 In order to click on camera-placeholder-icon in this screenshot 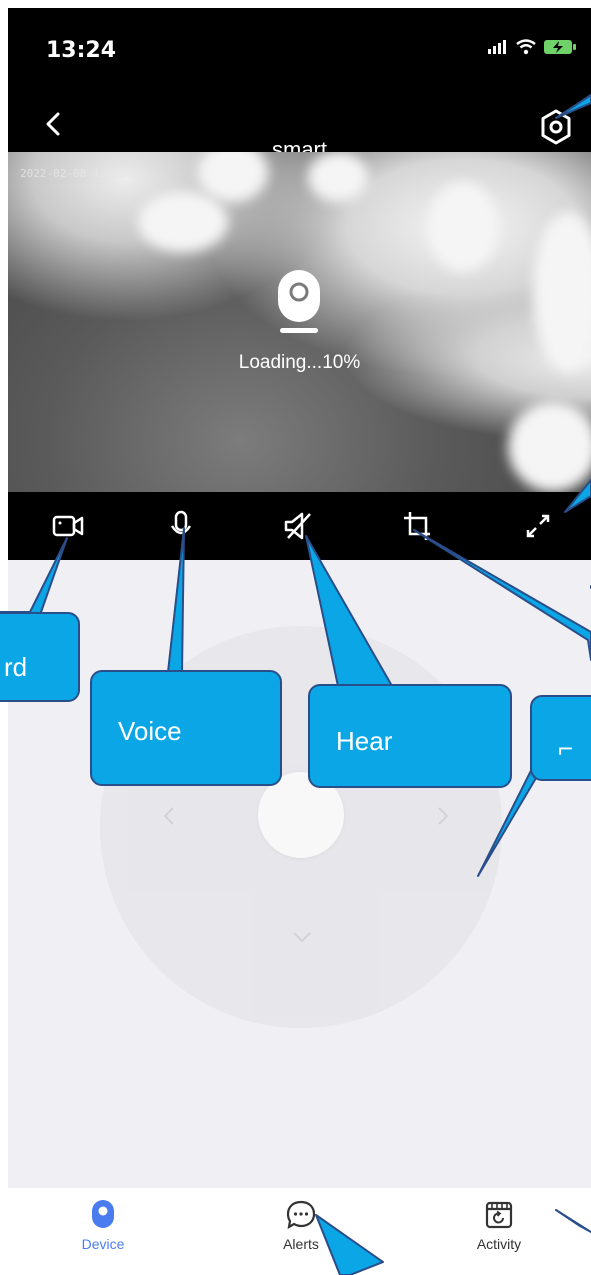, I will do `click(299, 301)`.